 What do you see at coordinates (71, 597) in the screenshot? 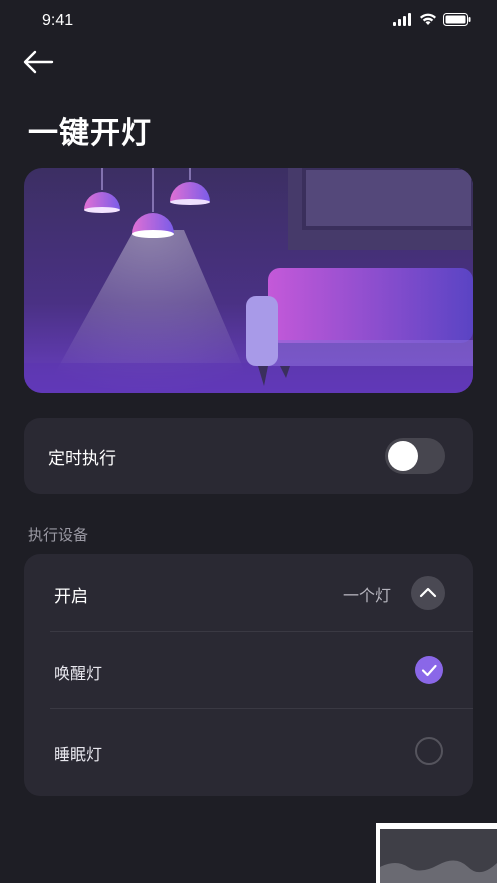
I see `device-group-label: 开启` at bounding box center [71, 597].